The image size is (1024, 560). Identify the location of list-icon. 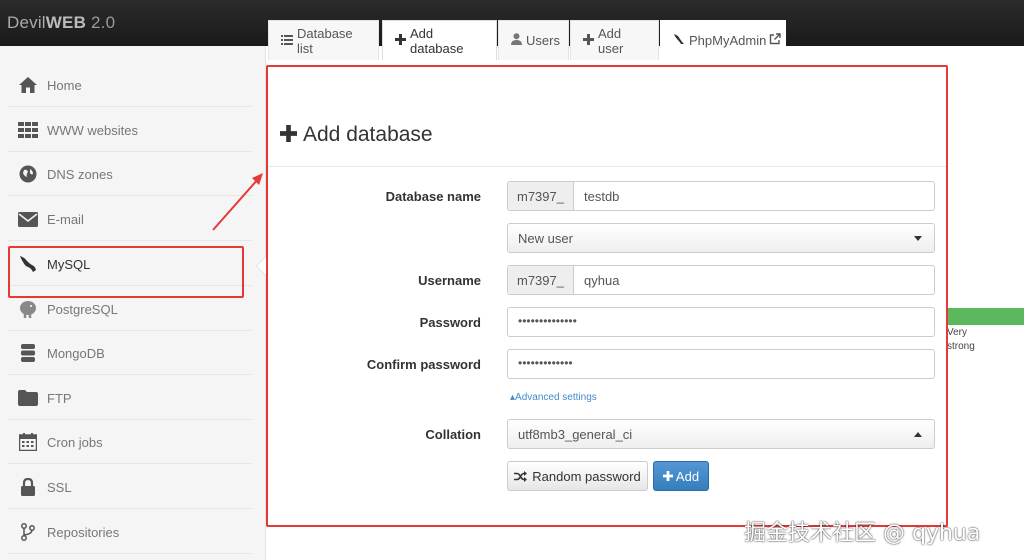
(287, 41).